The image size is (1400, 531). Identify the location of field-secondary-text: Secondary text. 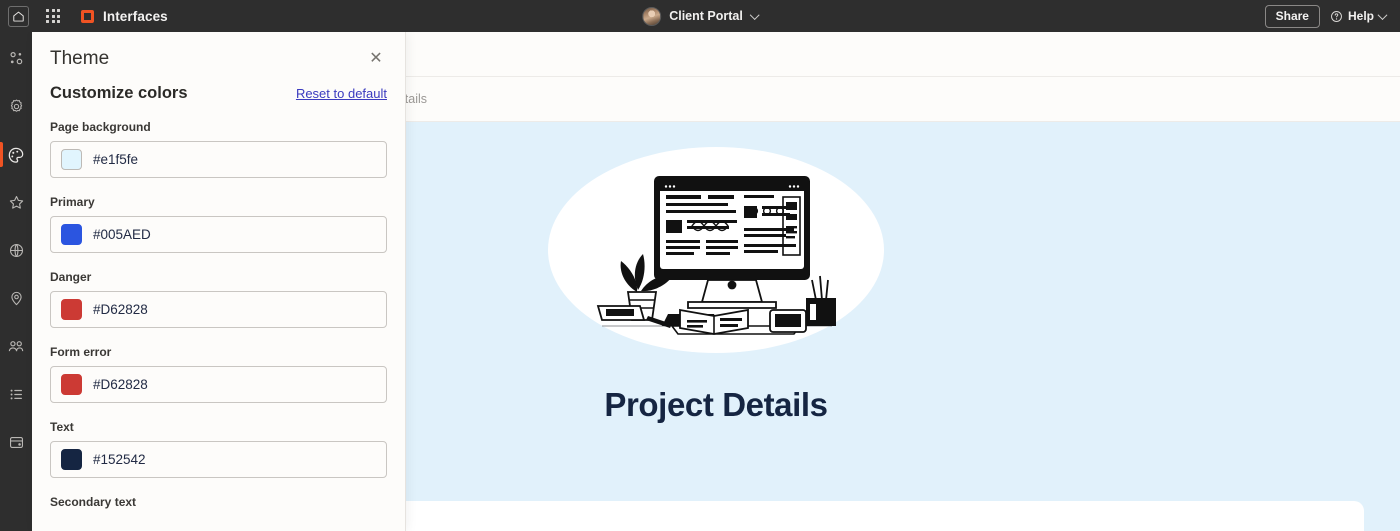
(218, 502).